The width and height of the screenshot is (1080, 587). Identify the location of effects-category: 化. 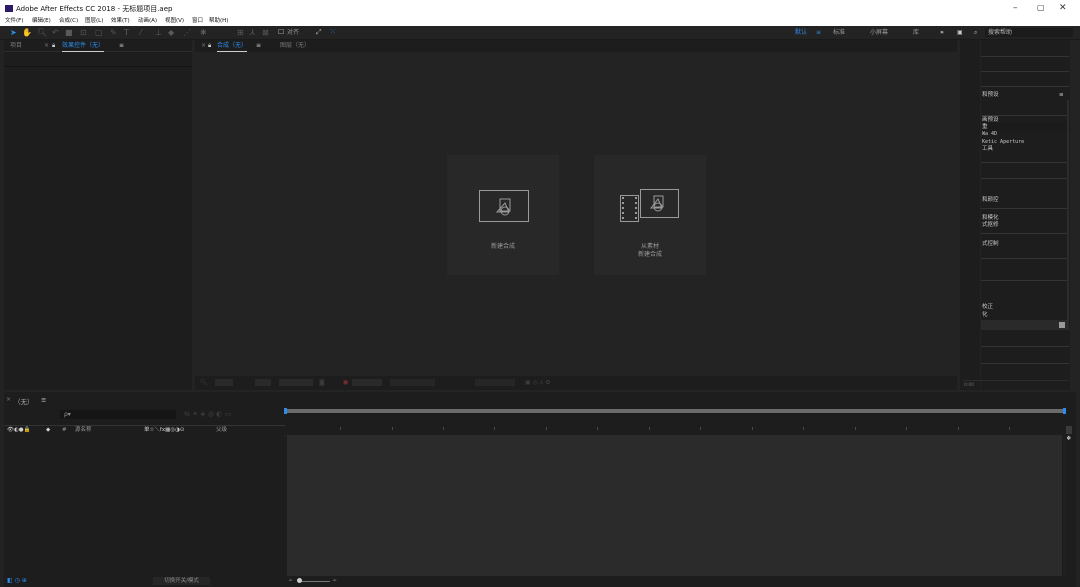
(985, 315).